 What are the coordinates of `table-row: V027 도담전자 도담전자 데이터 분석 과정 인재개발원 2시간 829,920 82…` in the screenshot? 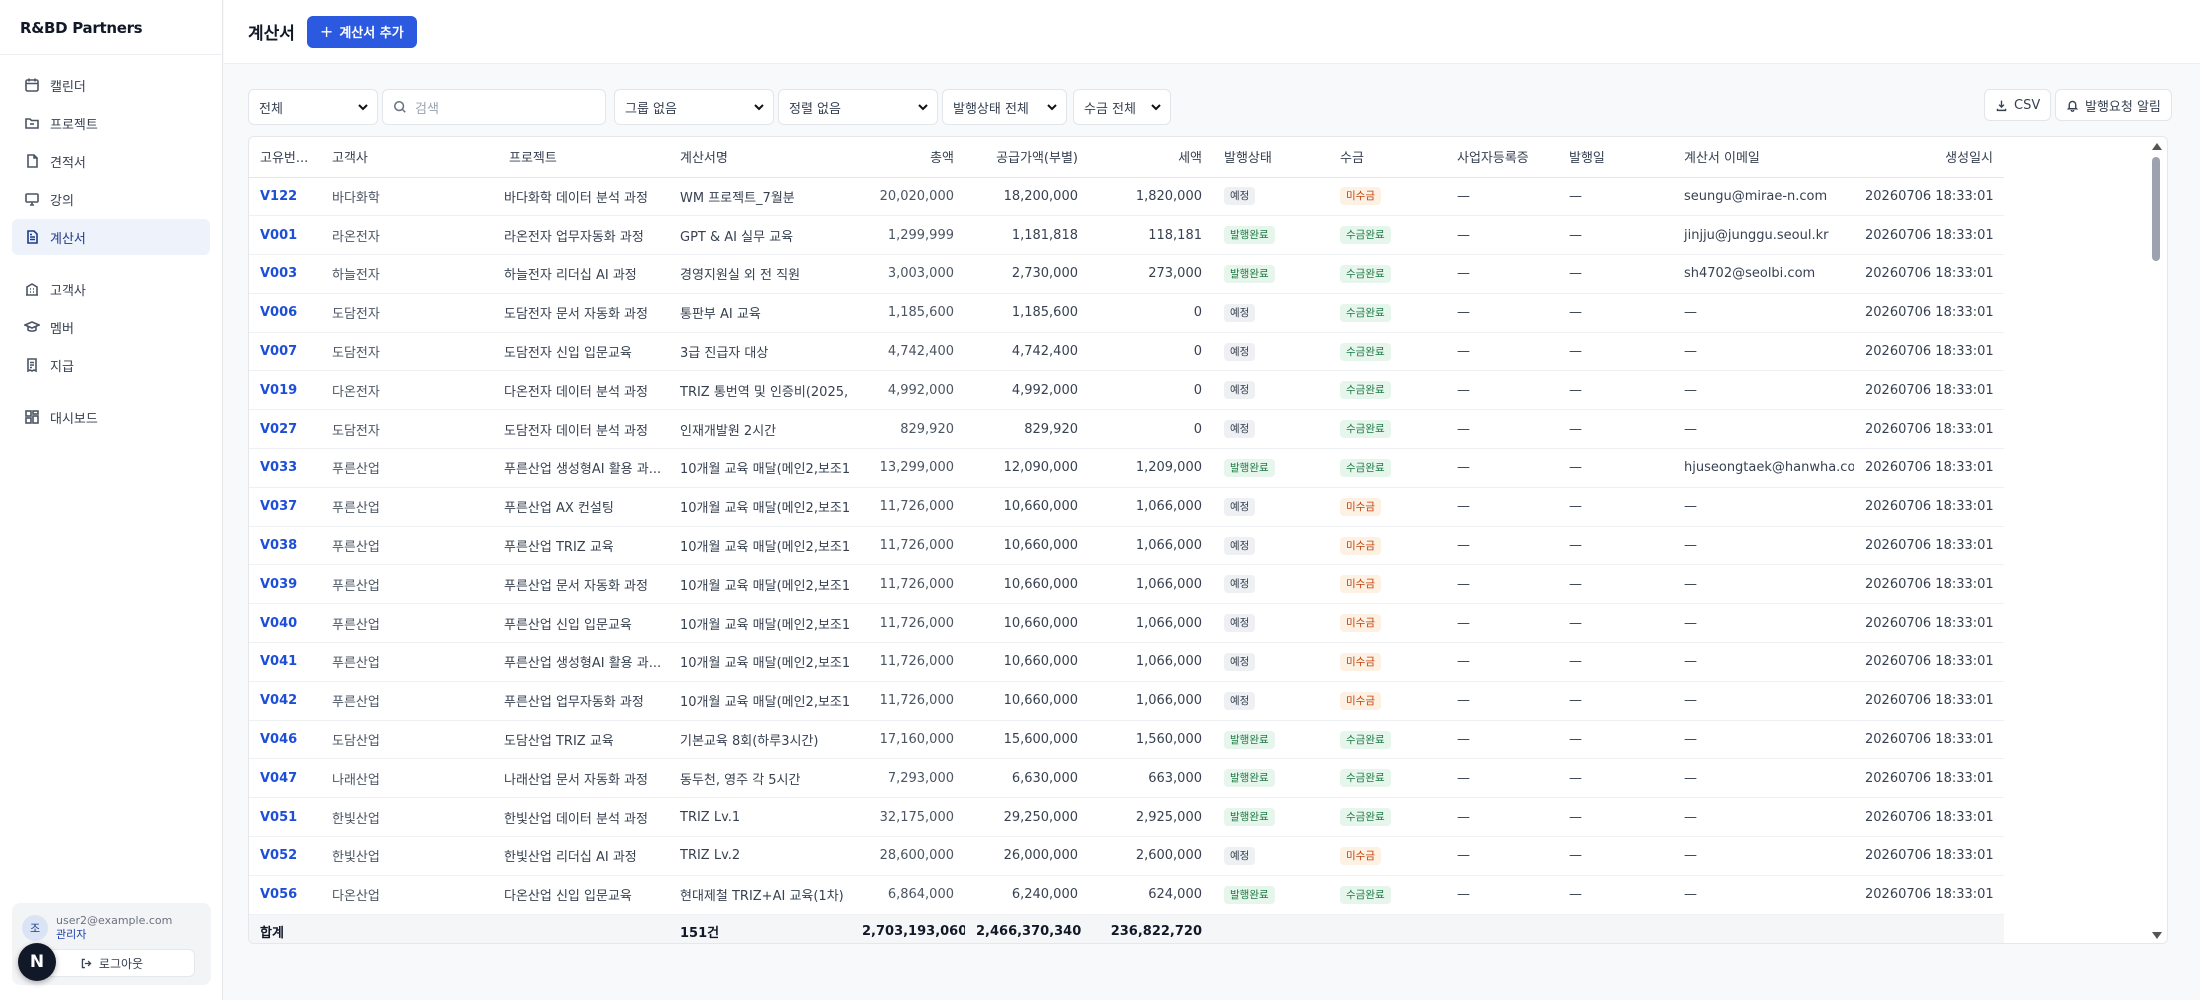 It's located at (1126, 429).